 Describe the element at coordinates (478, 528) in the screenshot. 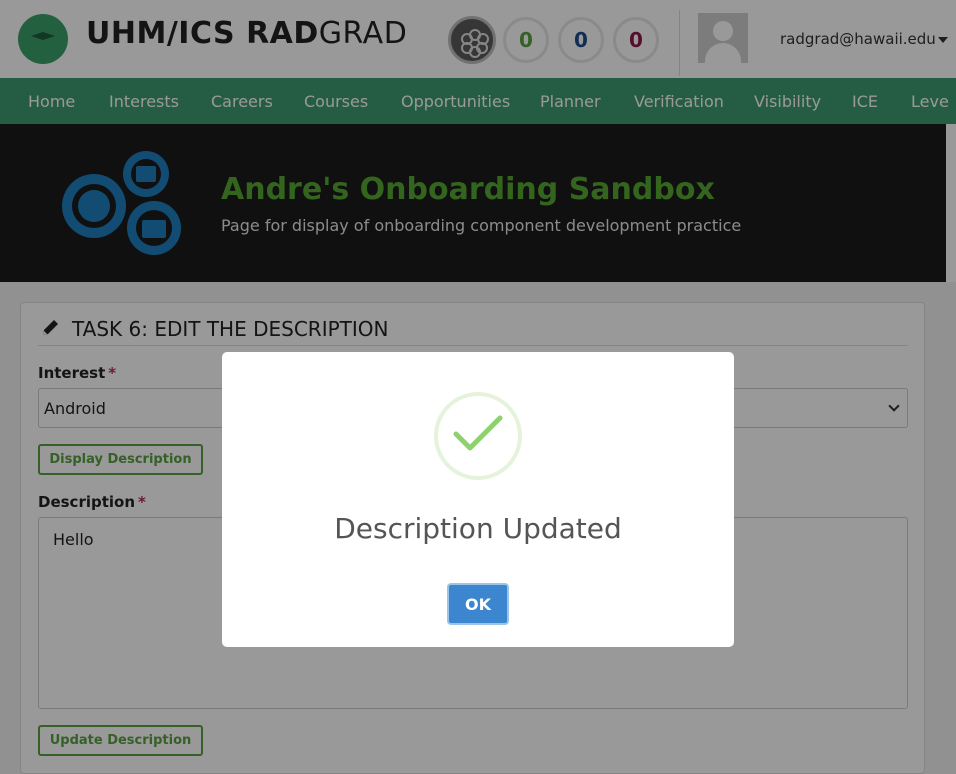

I see `dialog-title: Description Updated` at that location.